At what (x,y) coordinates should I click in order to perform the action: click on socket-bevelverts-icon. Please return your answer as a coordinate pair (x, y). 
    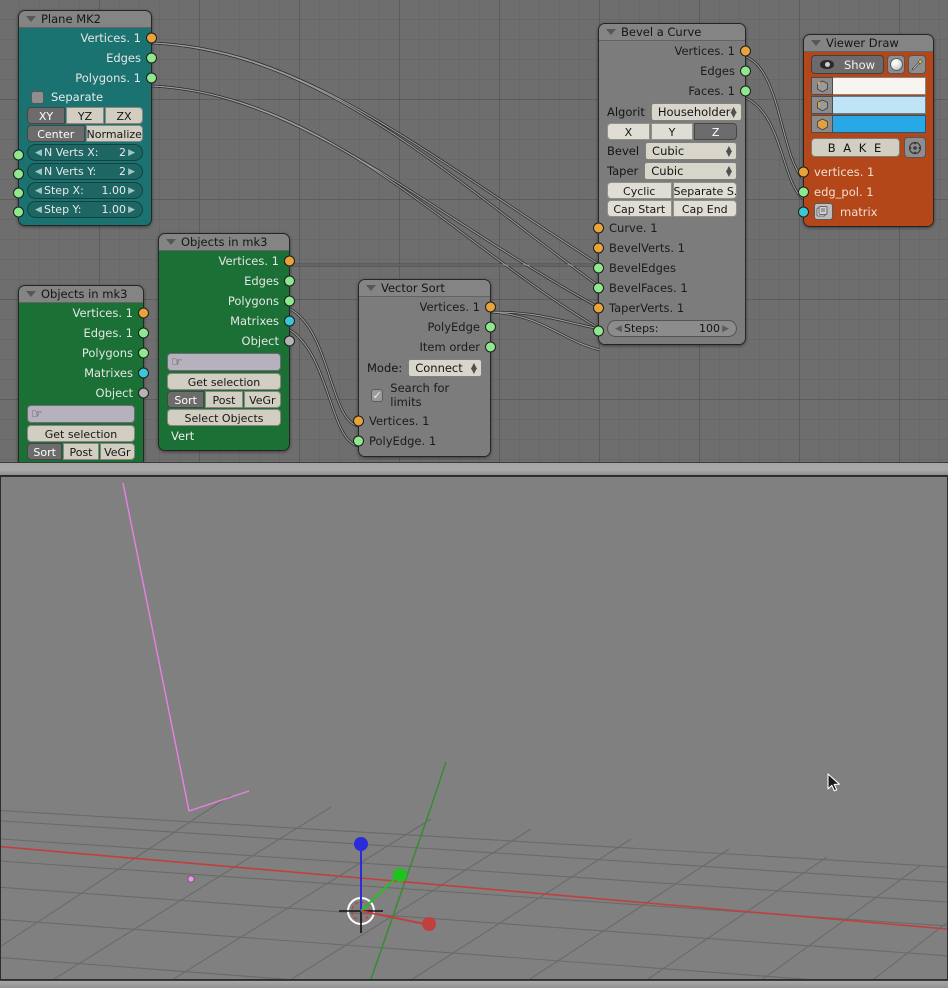
    Looking at the image, I should click on (598, 248).